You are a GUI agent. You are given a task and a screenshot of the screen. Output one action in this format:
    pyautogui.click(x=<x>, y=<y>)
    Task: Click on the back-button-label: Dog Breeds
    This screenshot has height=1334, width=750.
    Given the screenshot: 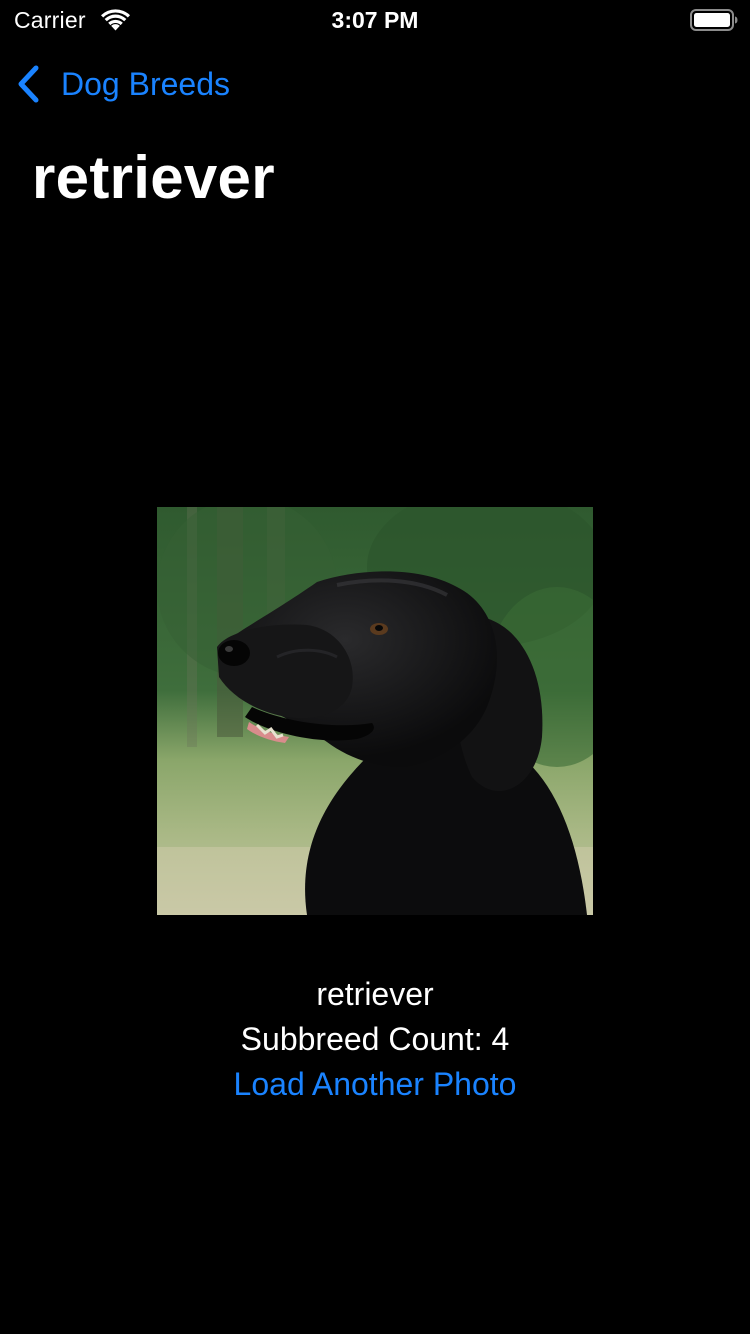 What is the action you would take?
    pyautogui.click(x=145, y=84)
    